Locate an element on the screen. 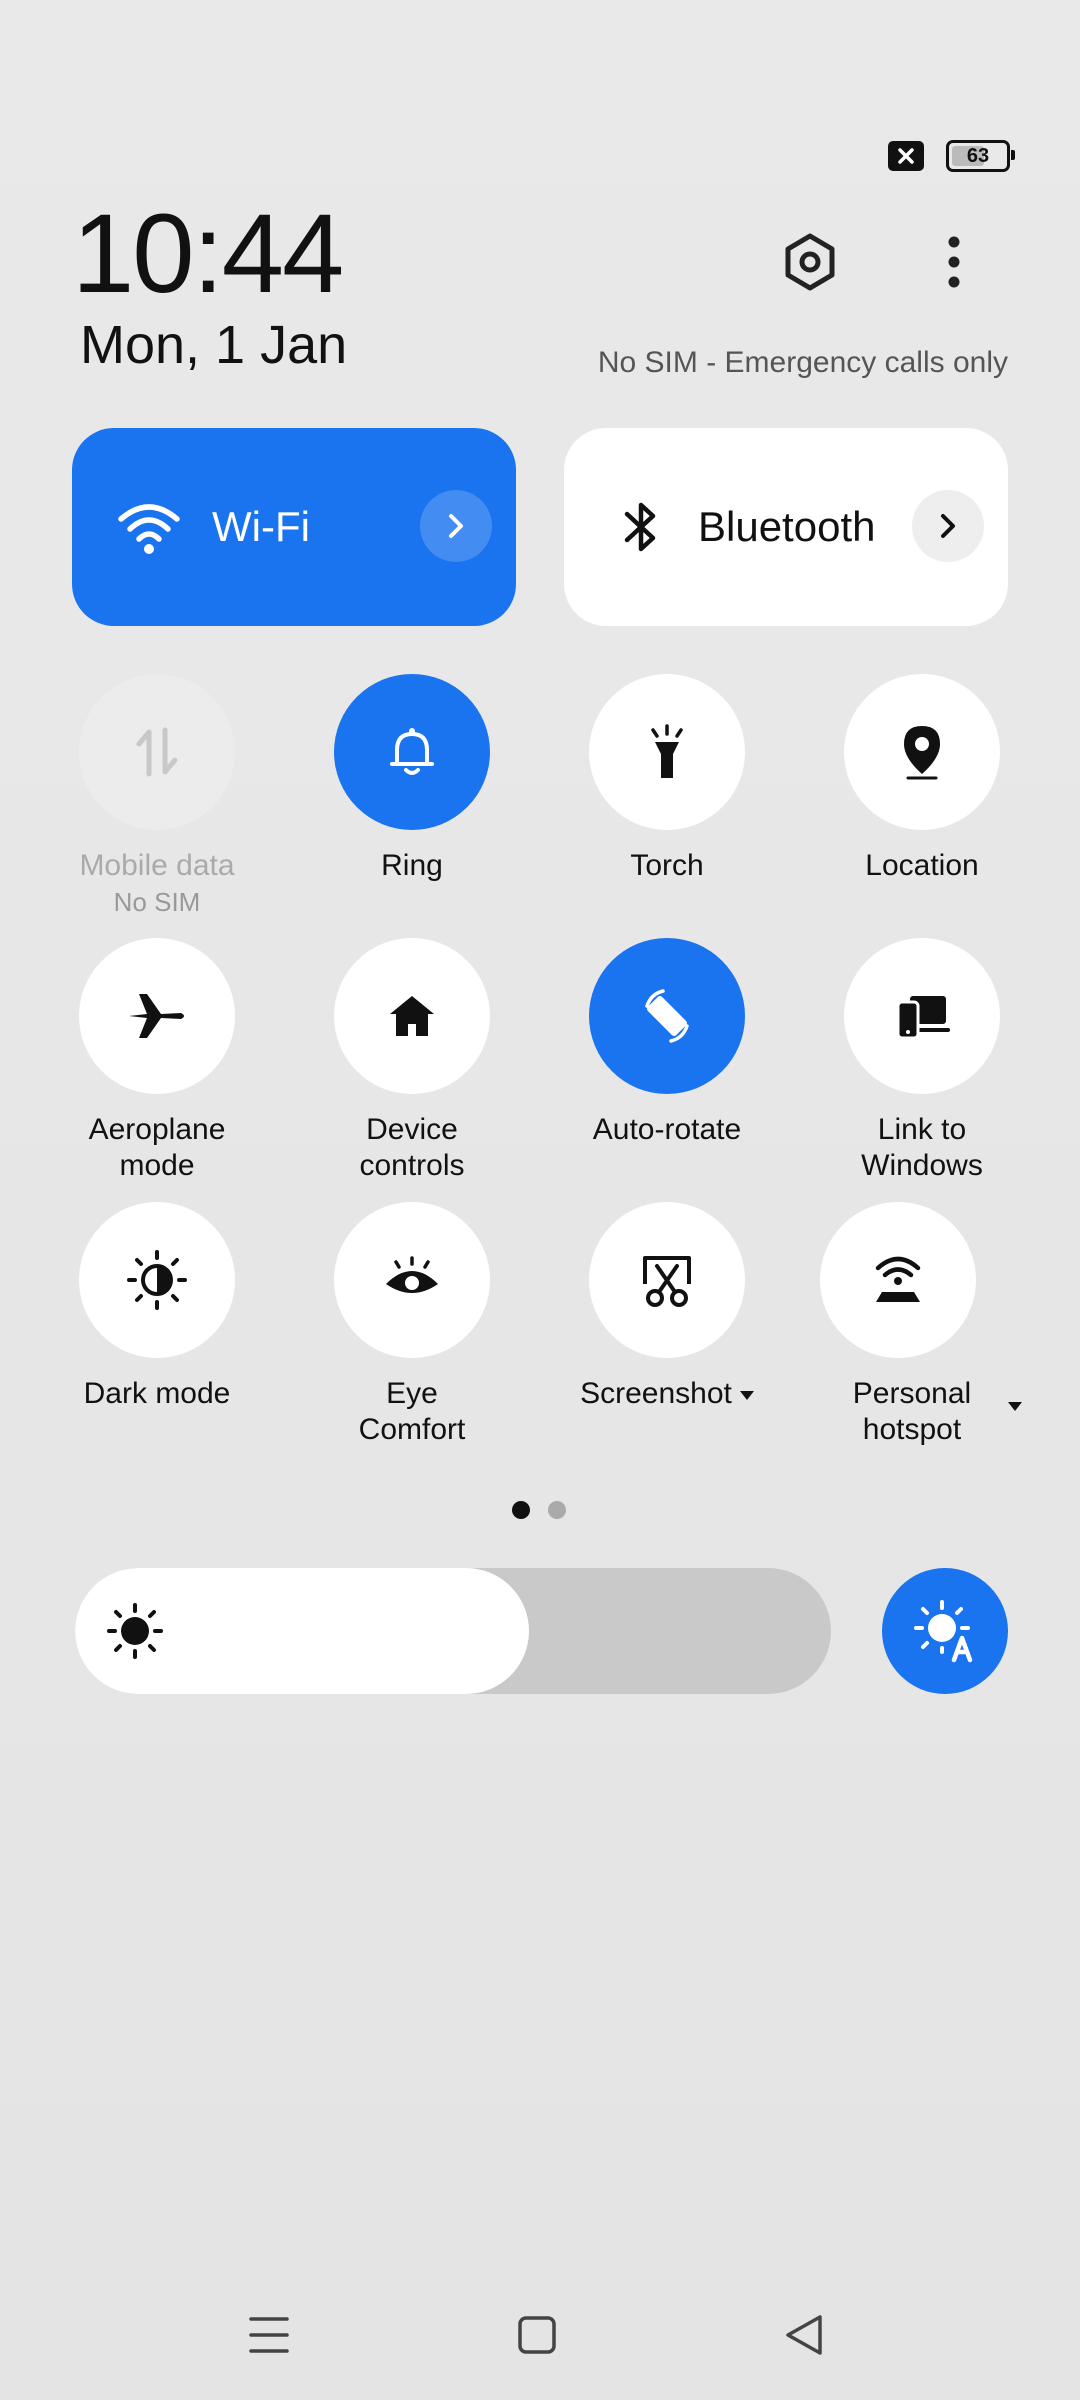 Image resolution: width=1080 pixels, height=2400 pixels. tile-link-to-windows: Link to Windows is located at coordinates (922, 1061).